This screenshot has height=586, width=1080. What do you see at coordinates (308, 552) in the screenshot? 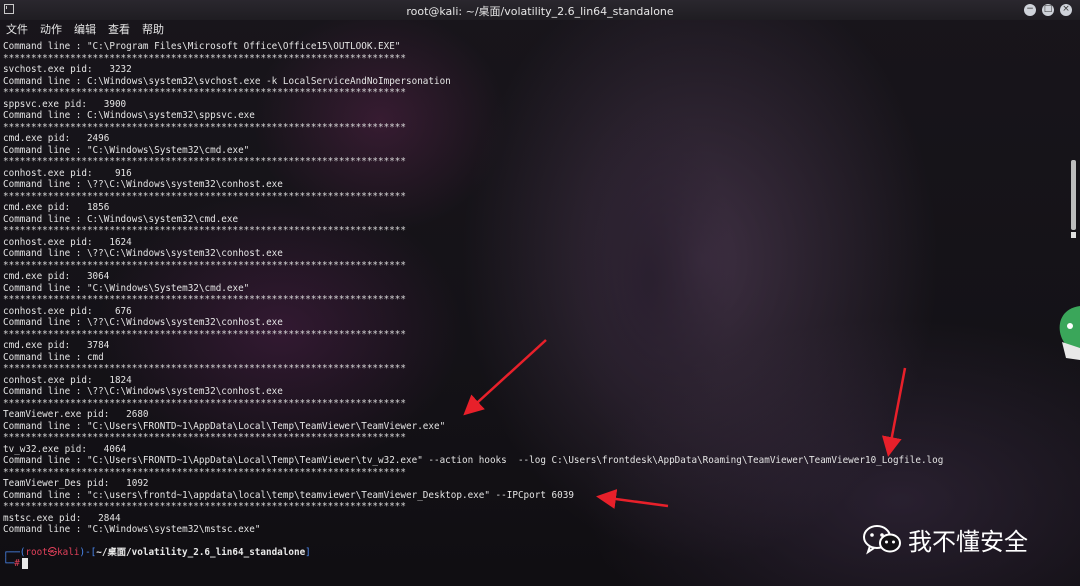
I see `prompt-frame-close: ]` at bounding box center [308, 552].